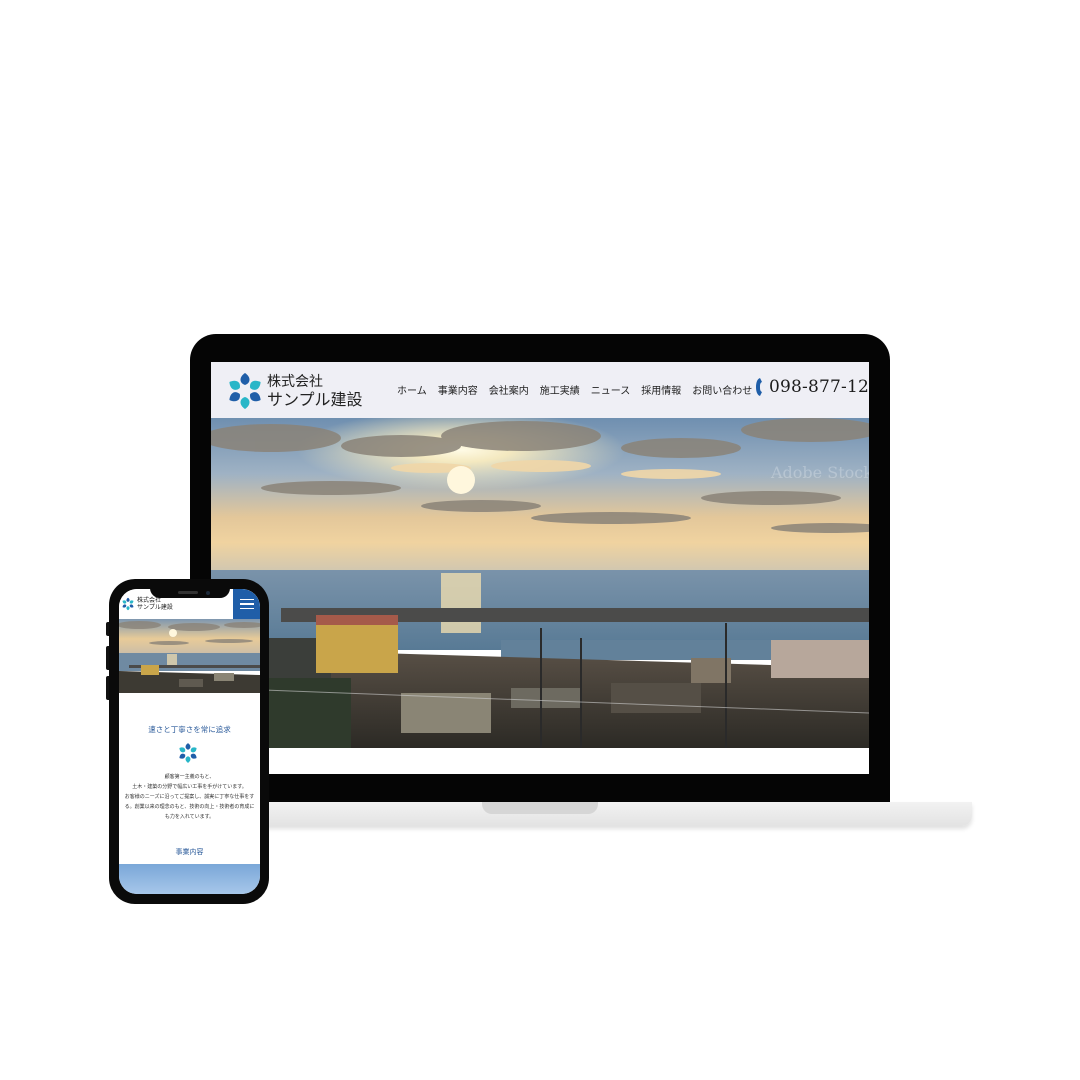 The width and height of the screenshot is (1080, 1080). I want to click on nav-item-company: 会社案内, so click(509, 389).